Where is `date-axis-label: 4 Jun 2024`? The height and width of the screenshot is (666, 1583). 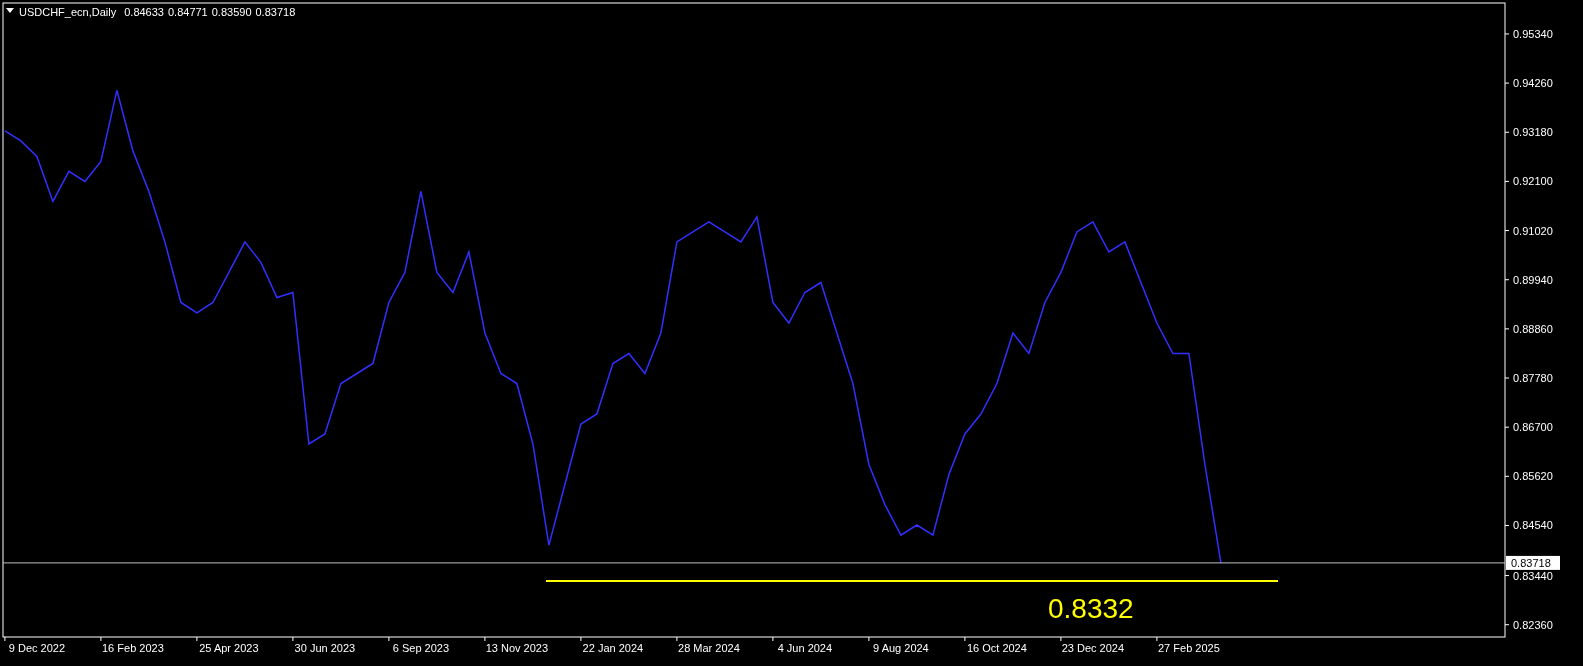
date-axis-label: 4 Jun 2024 is located at coordinates (805, 648).